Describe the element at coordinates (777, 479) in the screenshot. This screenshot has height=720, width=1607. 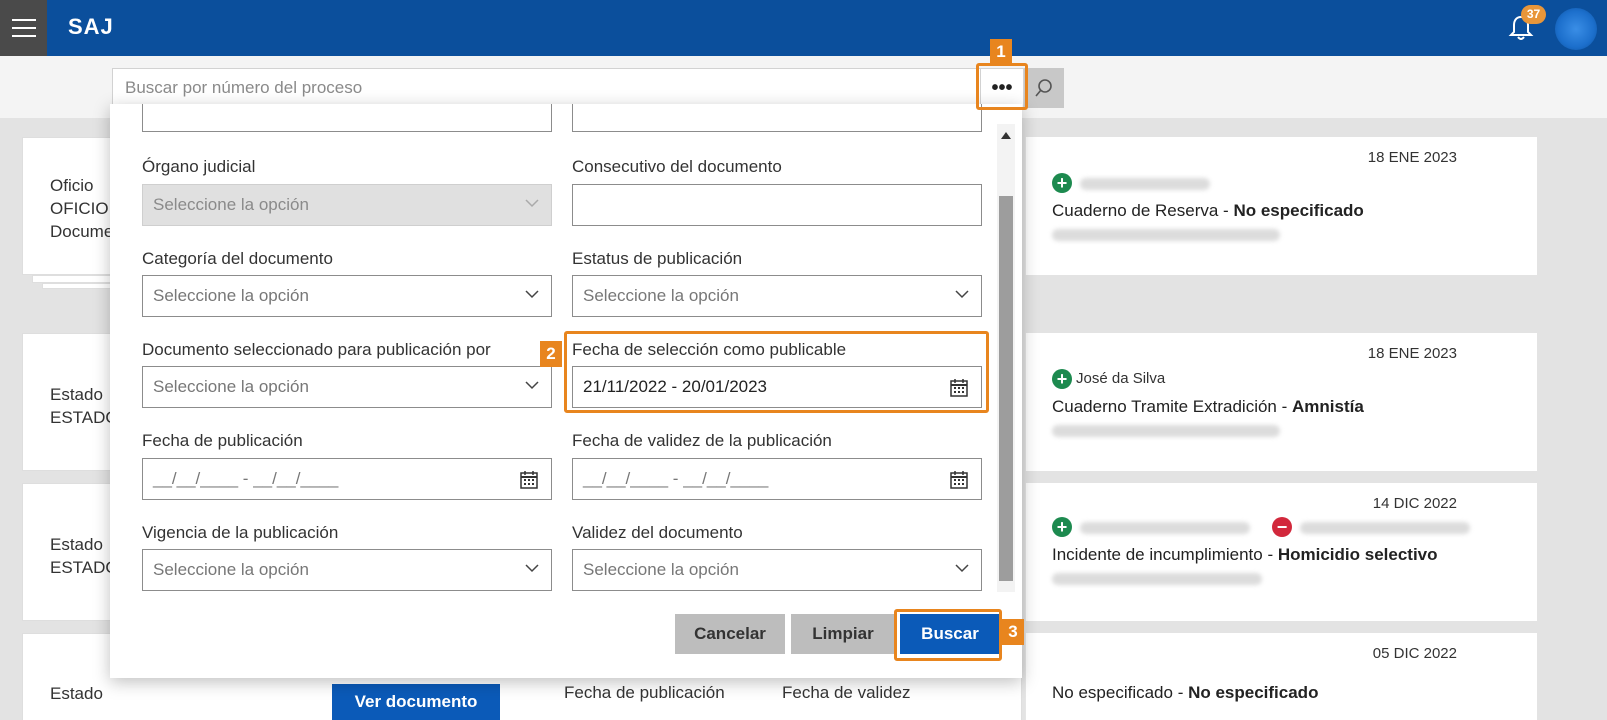
I see `validity-date-input: __/__/____ - __/__/____` at that location.